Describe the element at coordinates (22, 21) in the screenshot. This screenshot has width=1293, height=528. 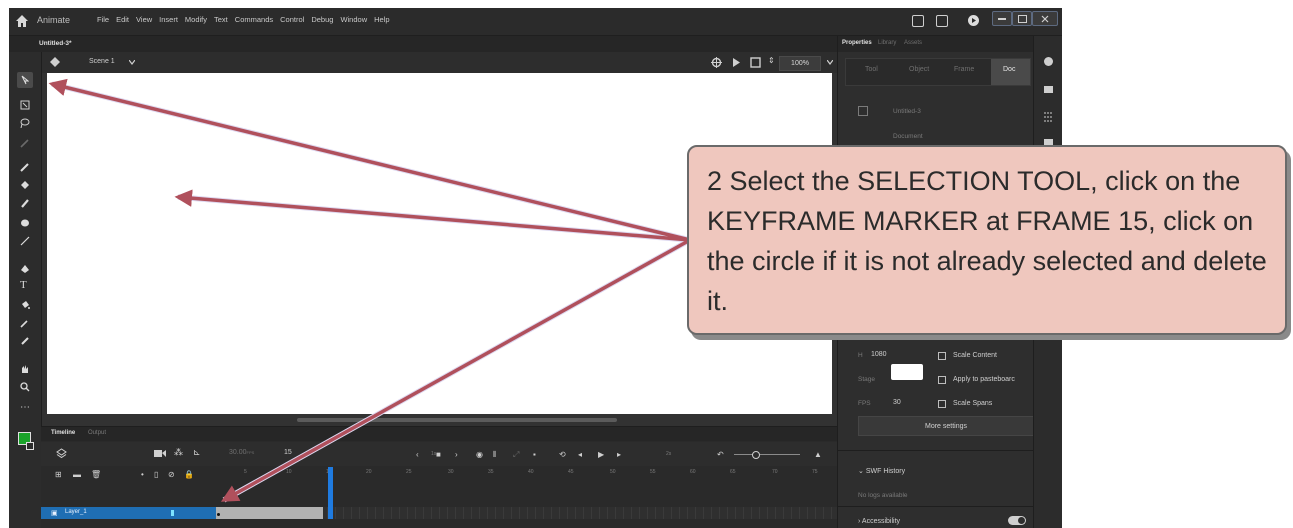
I see `home-icon` at that location.